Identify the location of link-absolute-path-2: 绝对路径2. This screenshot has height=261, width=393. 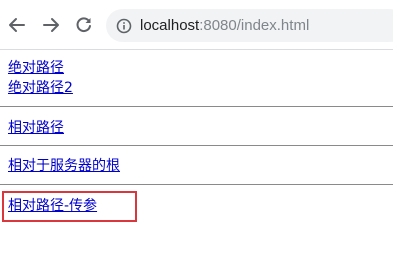
(40, 88).